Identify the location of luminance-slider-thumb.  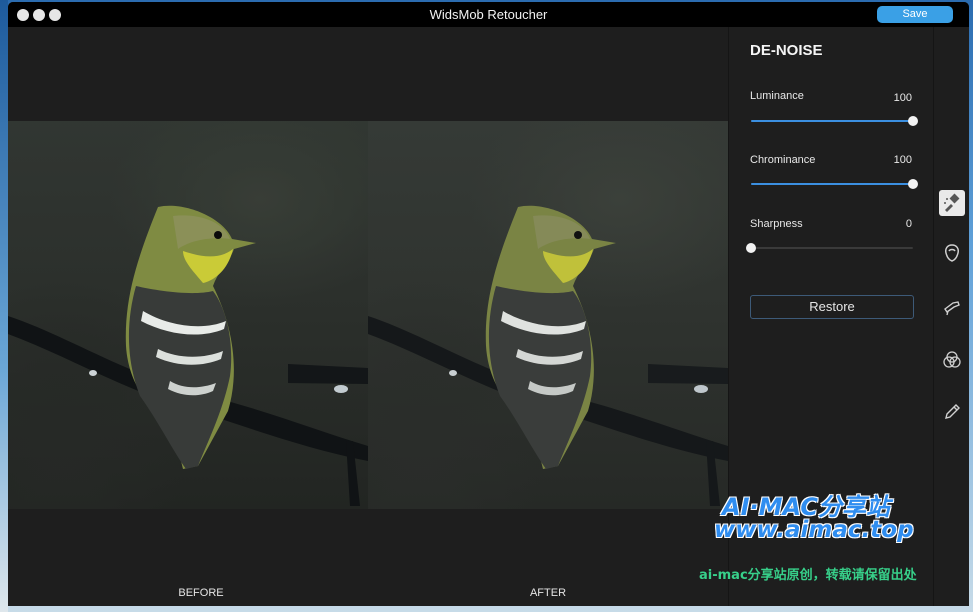
(913, 121).